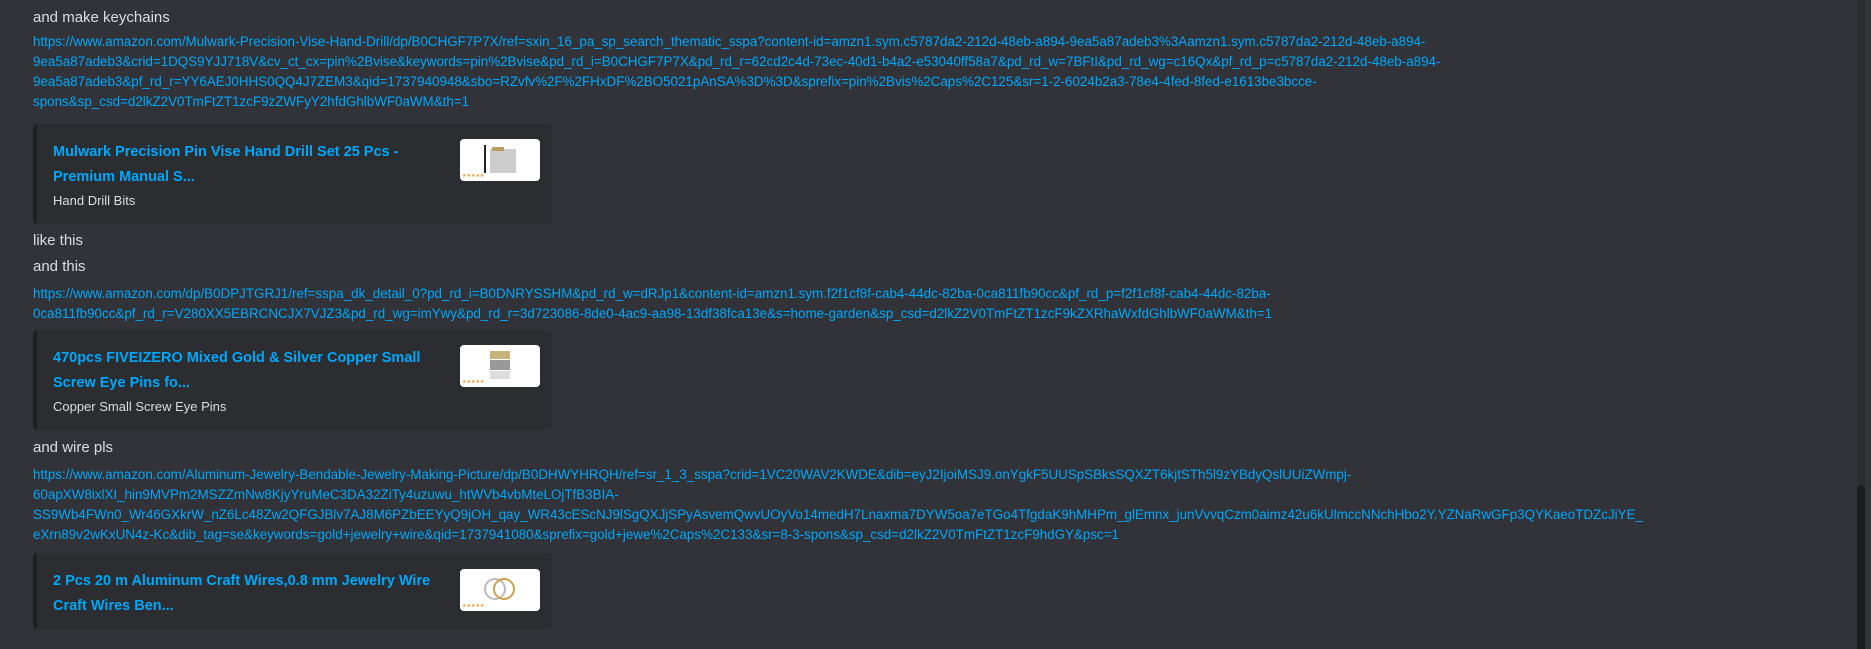 This screenshot has width=1871, height=649. I want to click on message-text: and make keychains, so click(101, 17).